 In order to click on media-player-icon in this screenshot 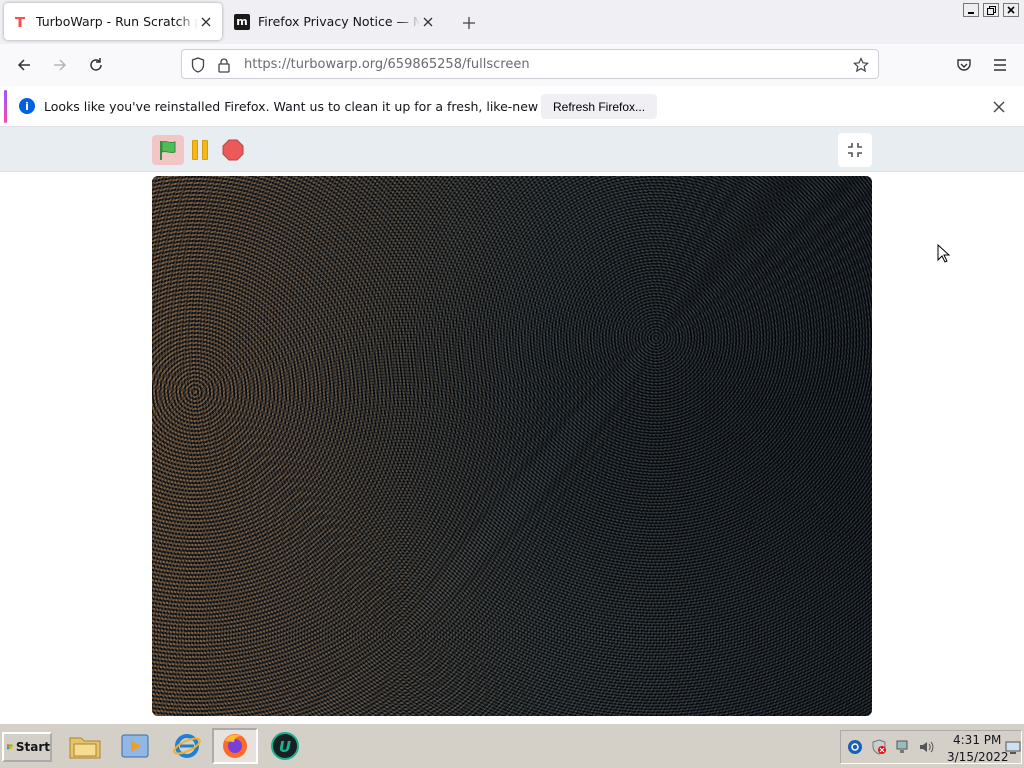, I will do `click(135, 746)`.